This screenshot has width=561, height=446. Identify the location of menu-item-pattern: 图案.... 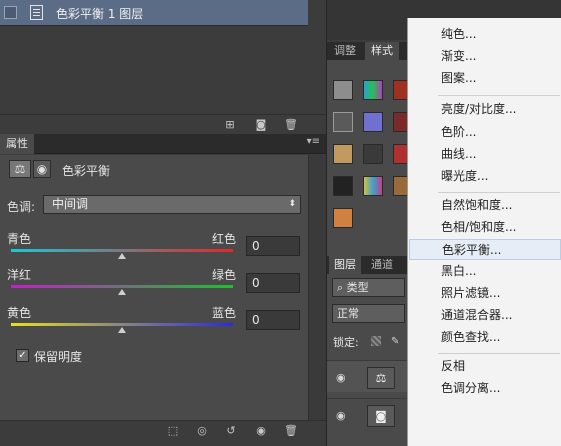
(485, 78).